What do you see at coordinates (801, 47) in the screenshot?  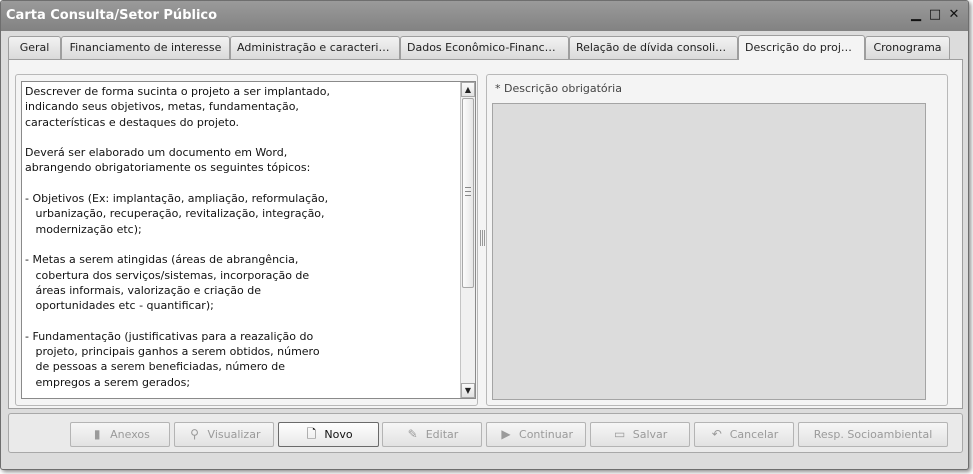 I see `tab-descricao-projeto: Descrição do projeto` at bounding box center [801, 47].